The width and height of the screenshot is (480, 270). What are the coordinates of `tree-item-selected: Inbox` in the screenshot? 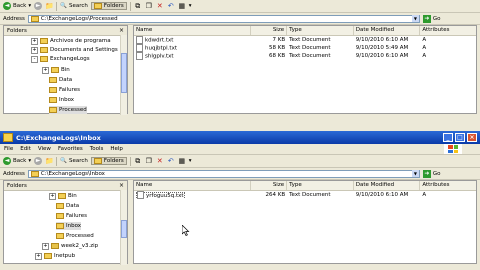 It's located at (69, 226).